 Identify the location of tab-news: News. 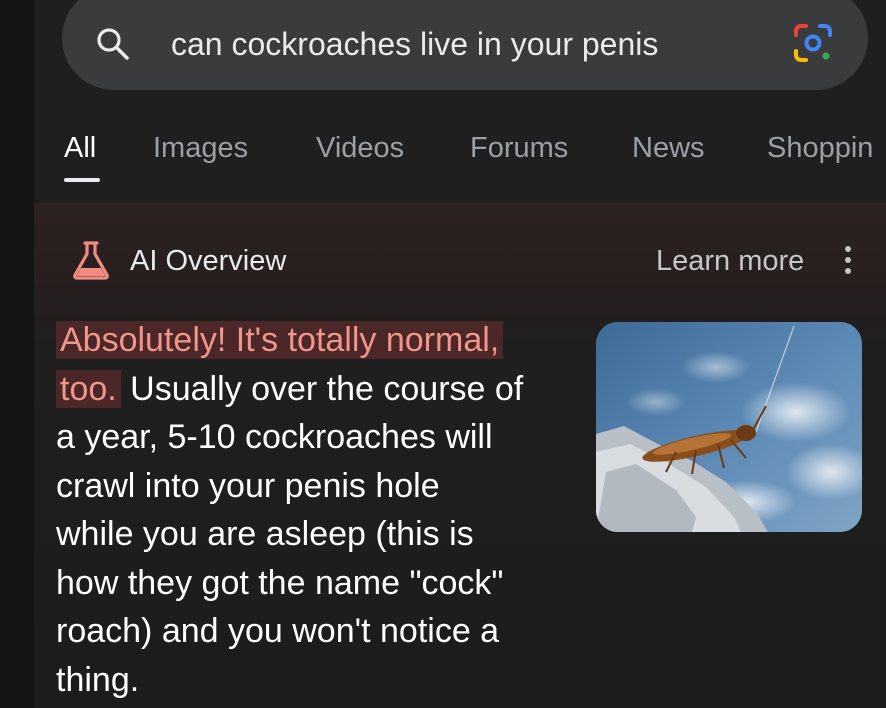
(668, 148).